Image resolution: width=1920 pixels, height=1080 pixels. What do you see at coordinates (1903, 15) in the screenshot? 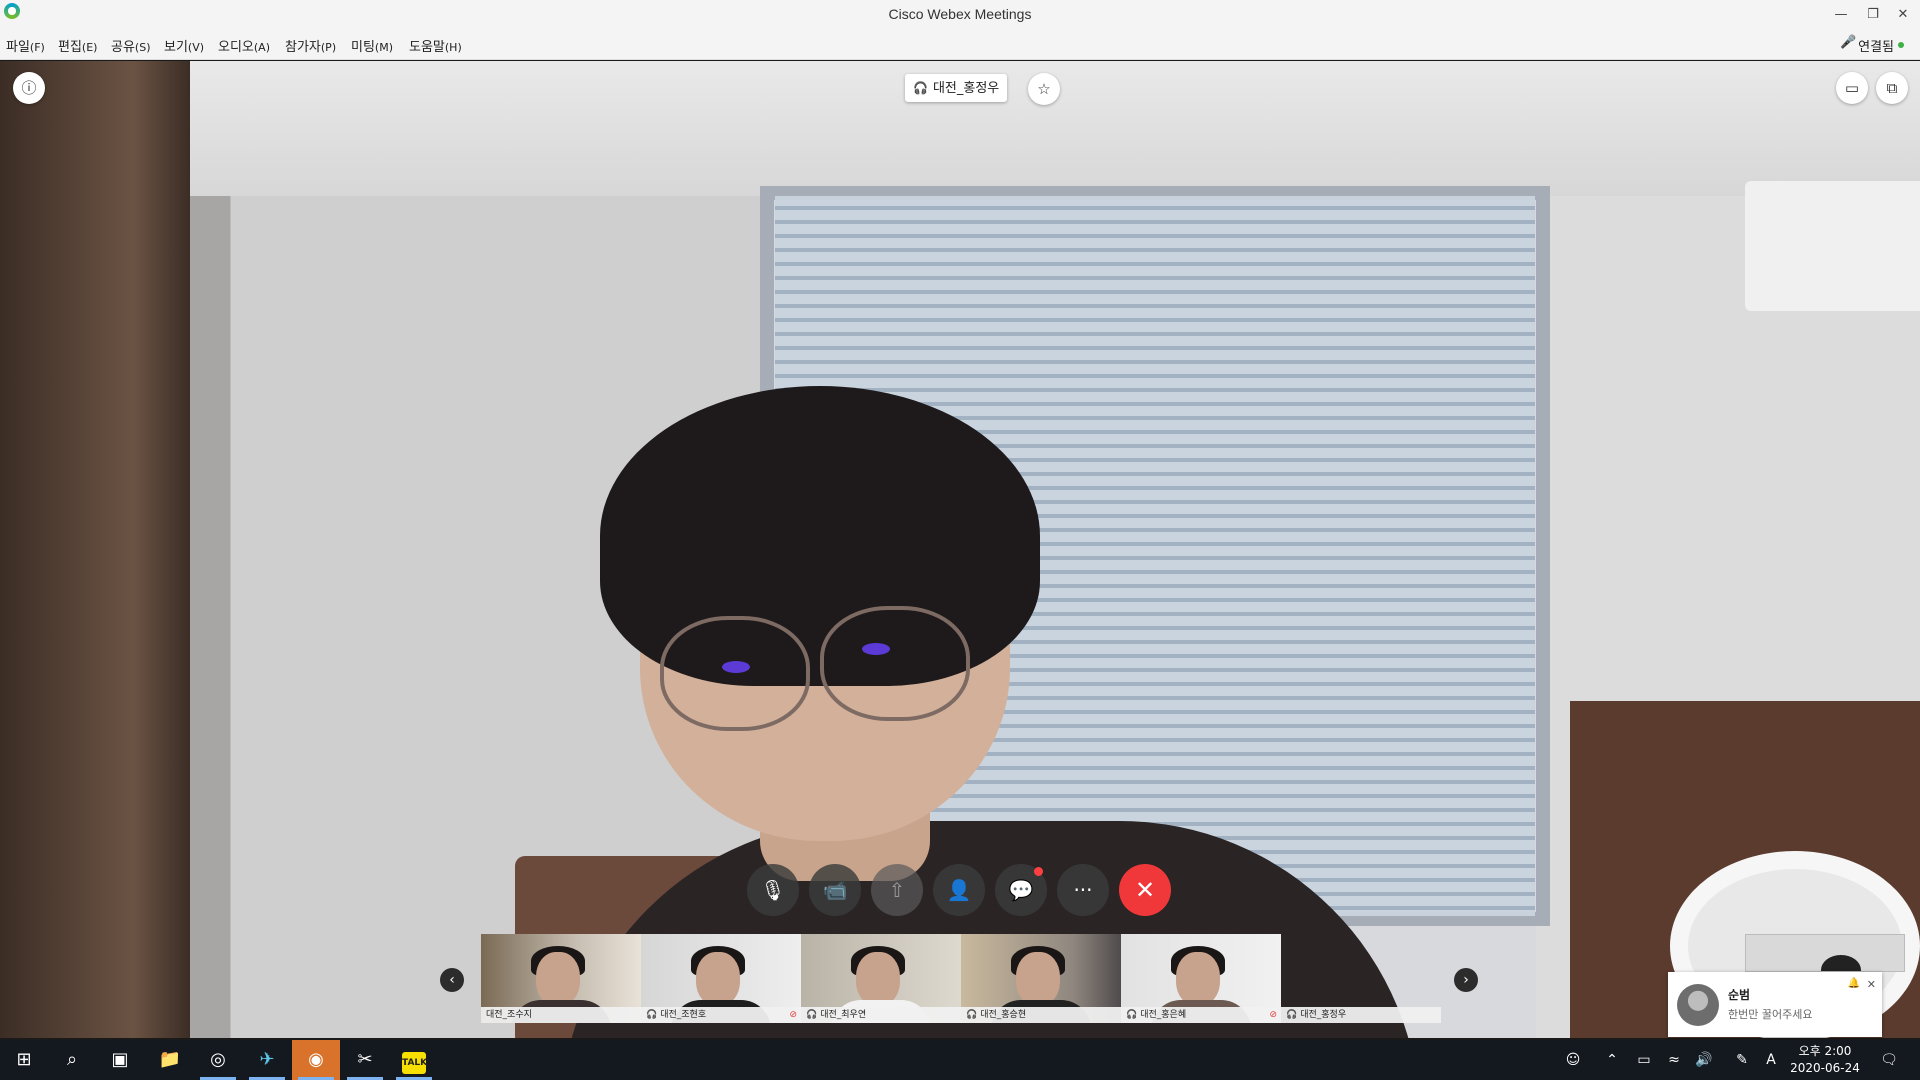
I see `close-window-button: ✕` at bounding box center [1903, 15].